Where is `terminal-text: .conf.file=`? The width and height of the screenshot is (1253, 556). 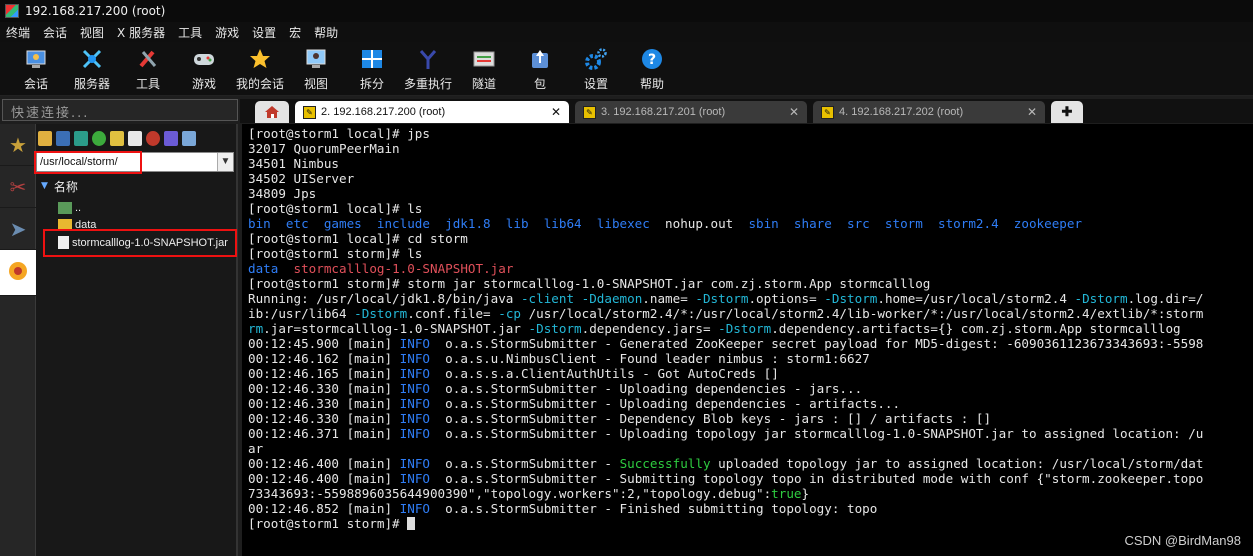
terminal-text: .conf.file= is located at coordinates (453, 313).